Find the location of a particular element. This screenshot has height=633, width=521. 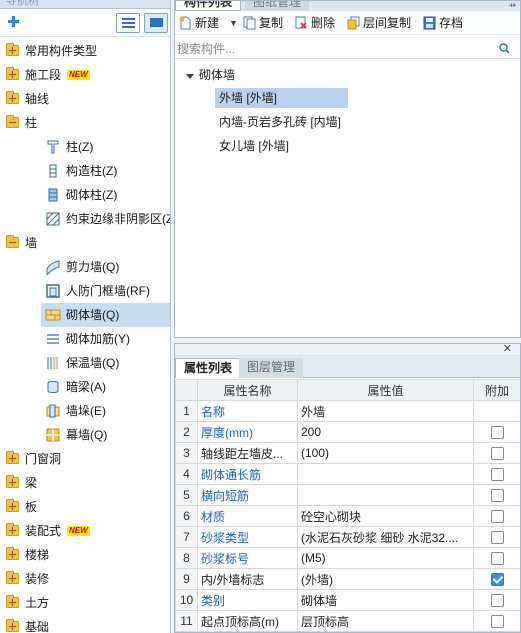

component-search-input is located at coordinates (336, 49).